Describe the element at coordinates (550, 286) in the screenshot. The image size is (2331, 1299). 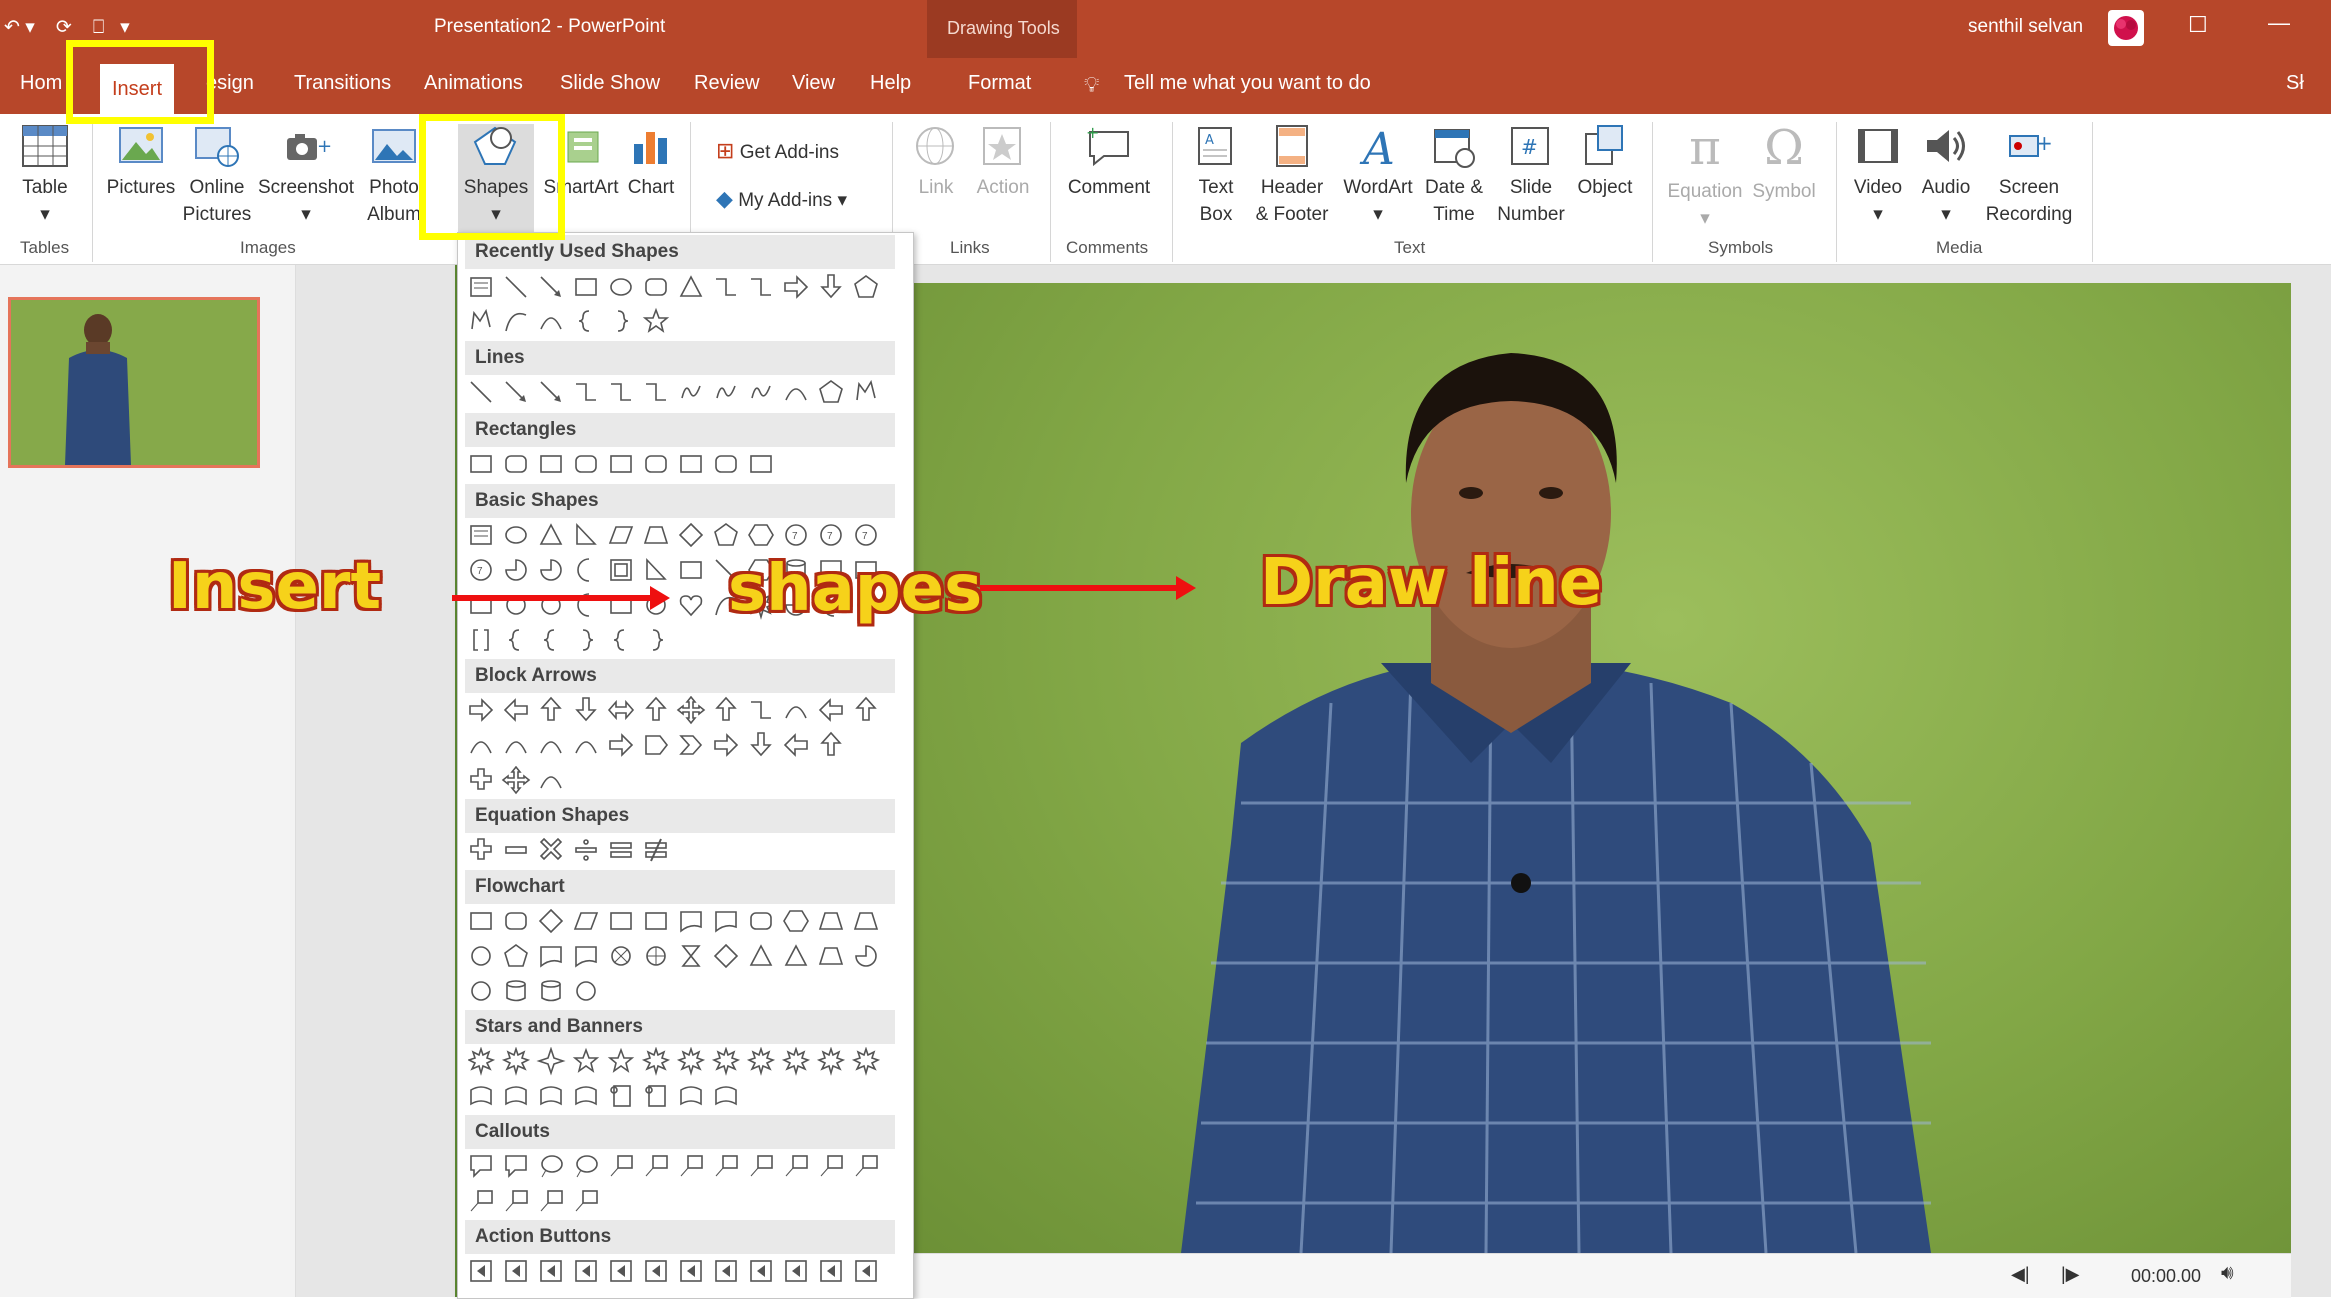
I see `arrowline-shape-icon` at that location.